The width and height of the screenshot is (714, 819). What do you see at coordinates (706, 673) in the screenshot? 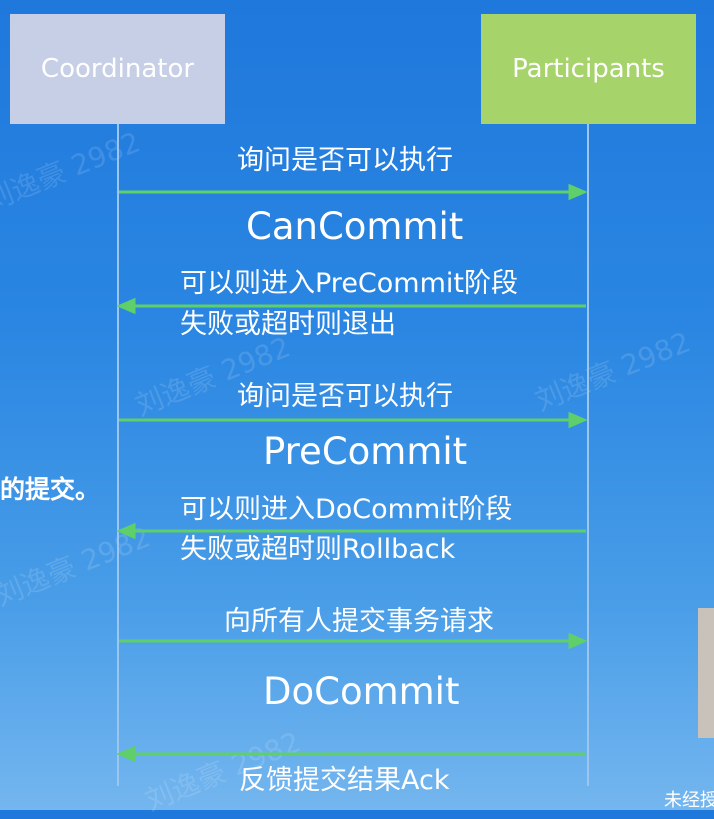
I see `presenter-video-thumbnail` at bounding box center [706, 673].